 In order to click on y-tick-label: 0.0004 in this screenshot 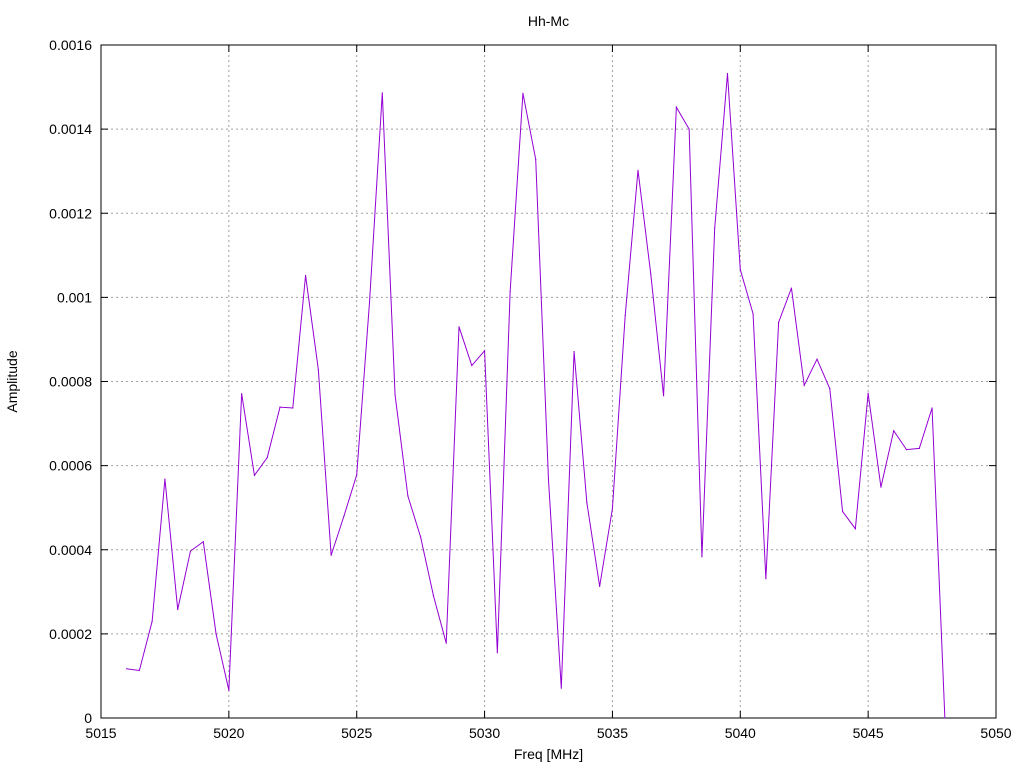, I will do `click(70, 550)`.